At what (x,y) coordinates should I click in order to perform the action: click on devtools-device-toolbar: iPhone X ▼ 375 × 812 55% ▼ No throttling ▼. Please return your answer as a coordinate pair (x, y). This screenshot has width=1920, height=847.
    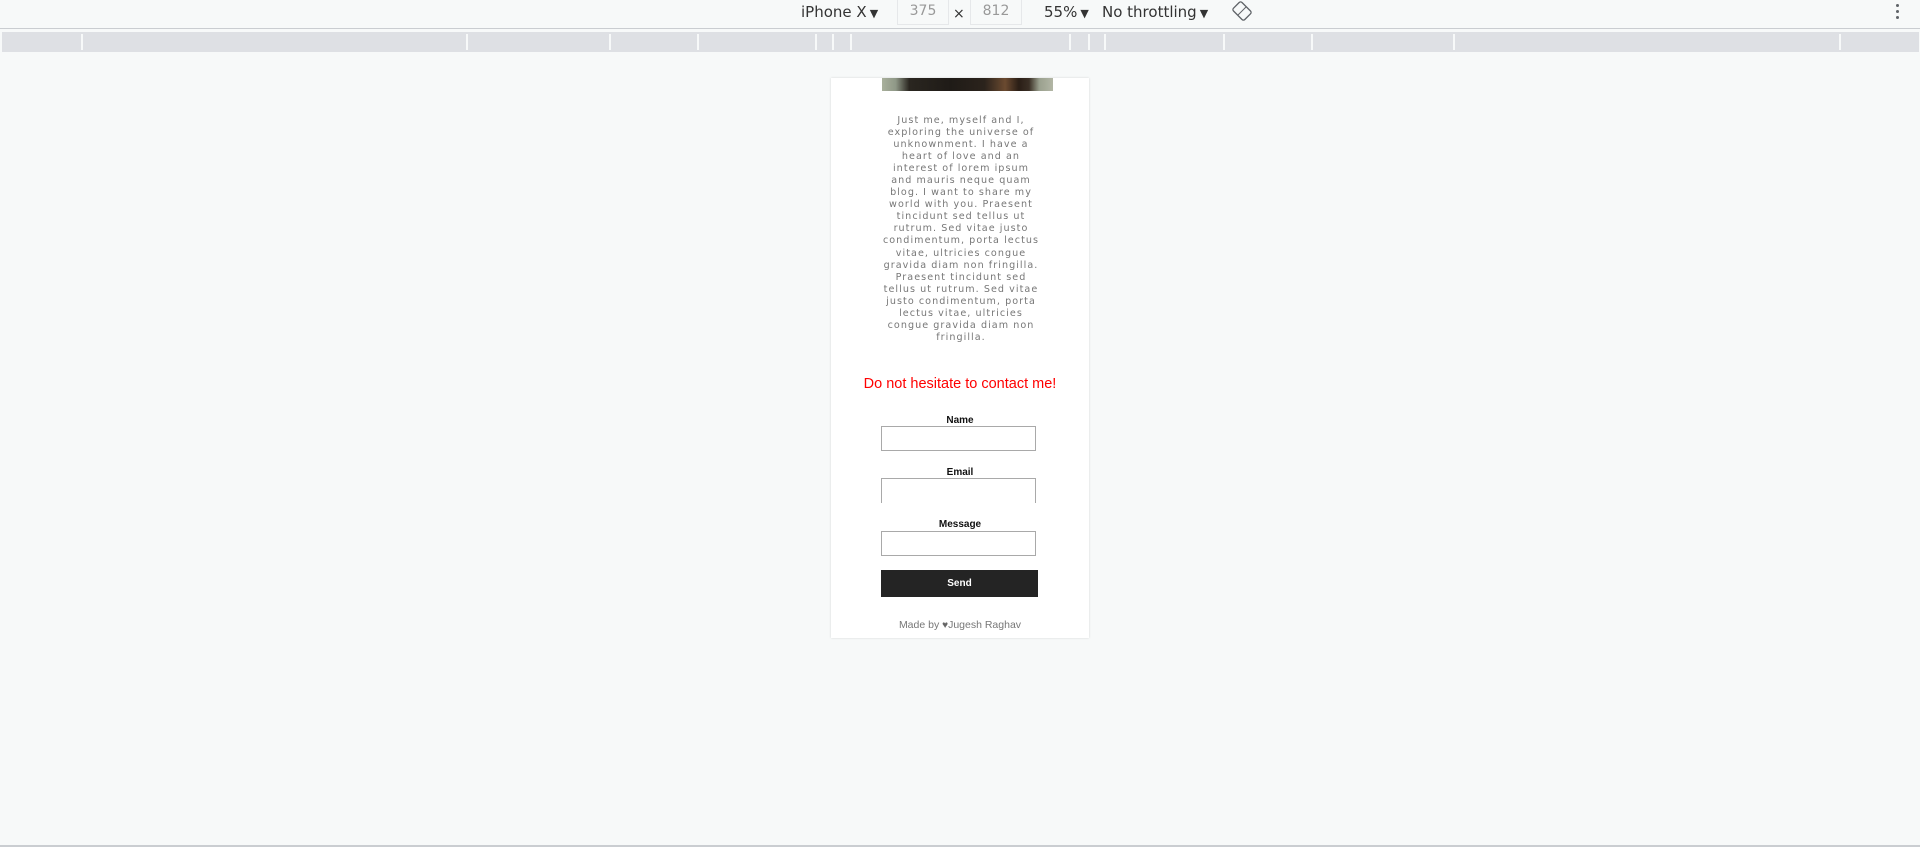
    Looking at the image, I should click on (960, 14).